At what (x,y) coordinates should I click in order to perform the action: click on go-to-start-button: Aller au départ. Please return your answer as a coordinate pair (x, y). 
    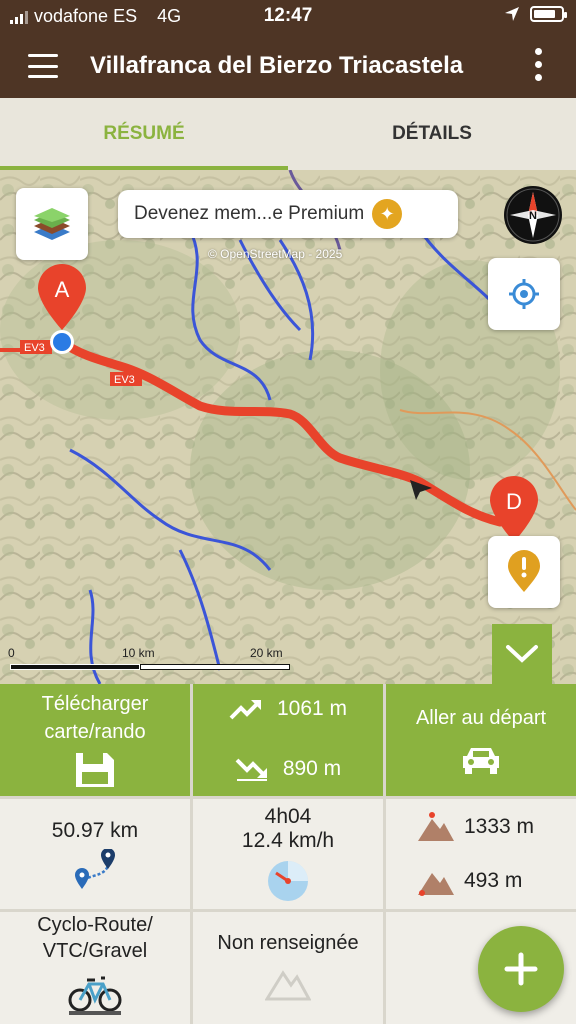
    Looking at the image, I should click on (481, 740).